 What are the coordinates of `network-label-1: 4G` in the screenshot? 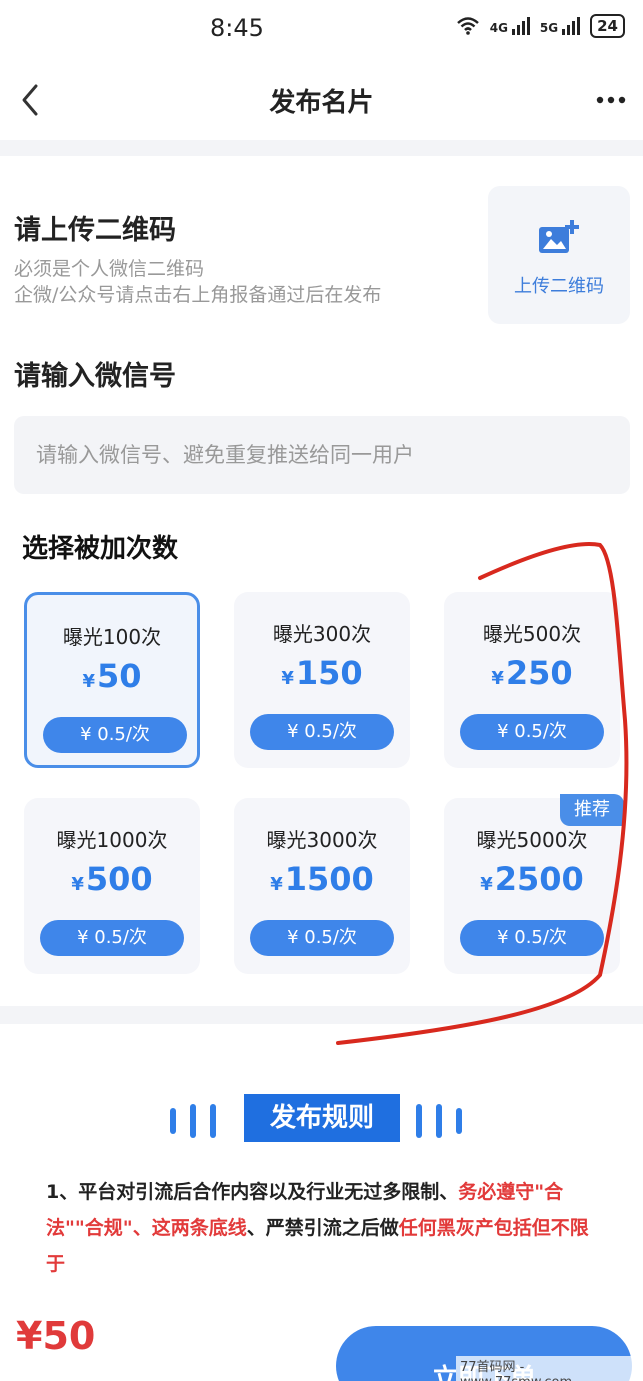 It's located at (498, 28).